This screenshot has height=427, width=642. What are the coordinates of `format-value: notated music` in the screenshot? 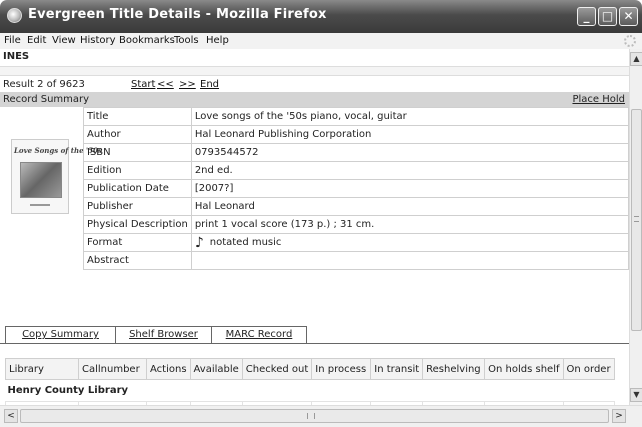 It's located at (245, 242).